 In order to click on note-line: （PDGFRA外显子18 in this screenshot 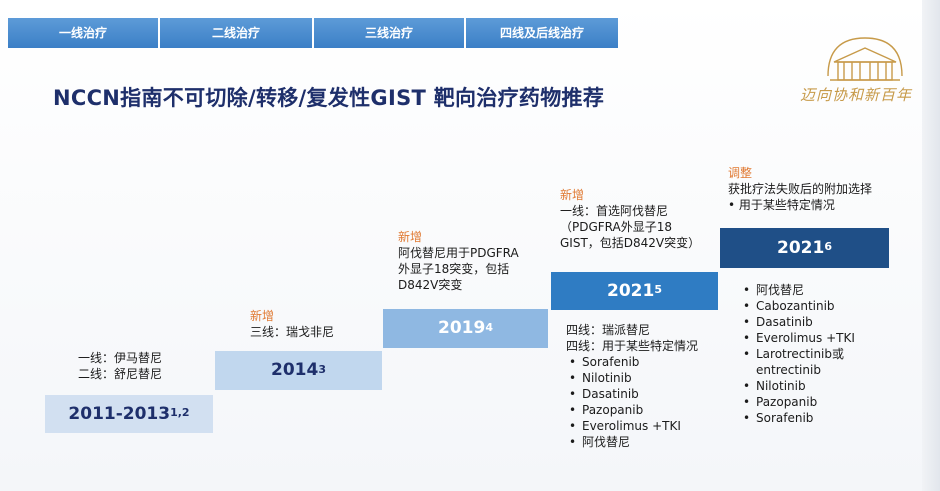, I will do `click(616, 227)`.